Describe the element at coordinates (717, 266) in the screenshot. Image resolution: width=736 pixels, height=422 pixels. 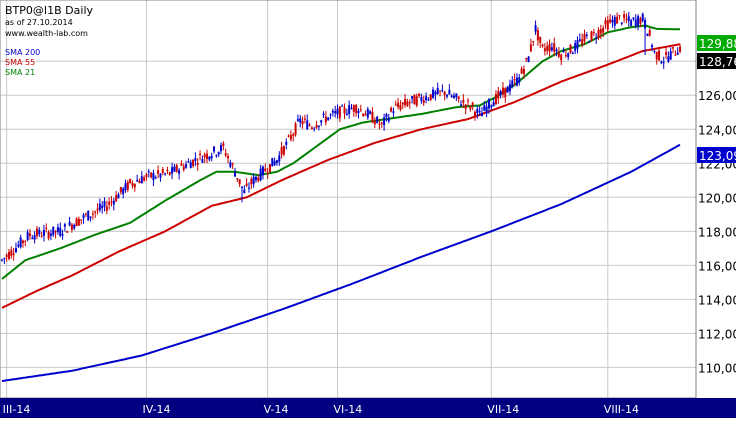
I see `y-tick-label: 116,00` at that location.